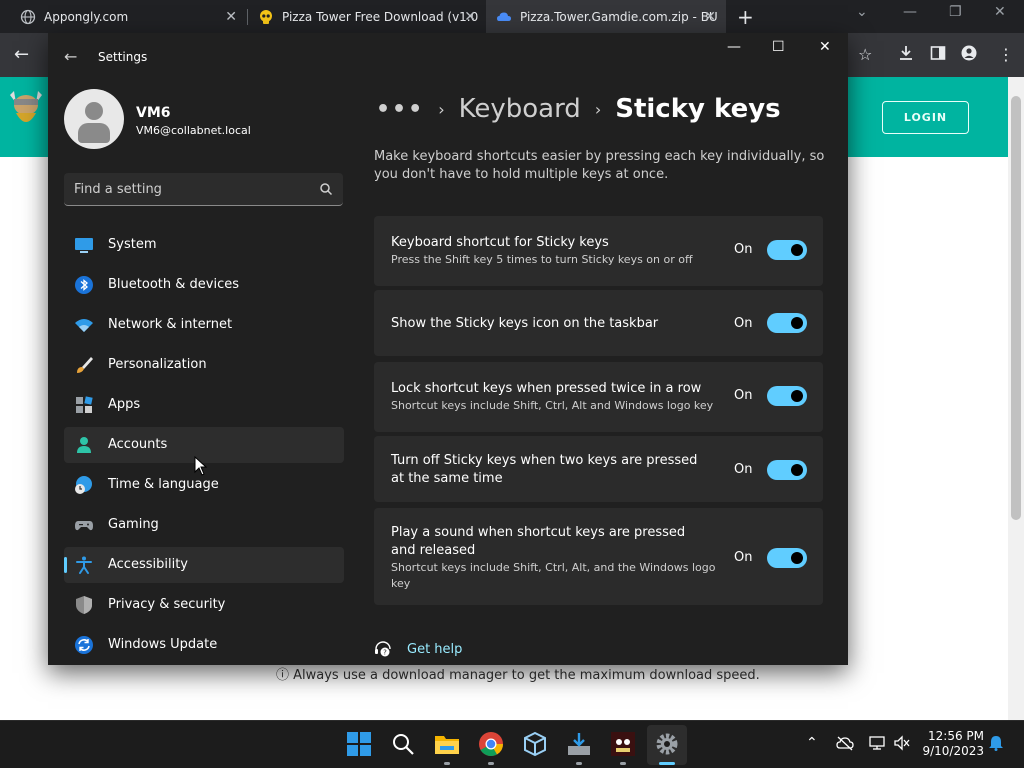 The image size is (1024, 768). I want to click on nav-item-bluetooth: Bluetooth & devices, so click(204, 285).